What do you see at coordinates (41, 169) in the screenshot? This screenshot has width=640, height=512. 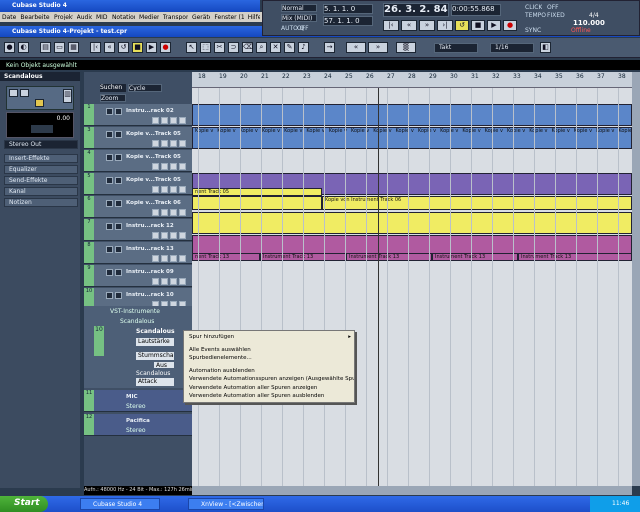 I see `inspector-section-equalizer: Equalizer` at bounding box center [41, 169].